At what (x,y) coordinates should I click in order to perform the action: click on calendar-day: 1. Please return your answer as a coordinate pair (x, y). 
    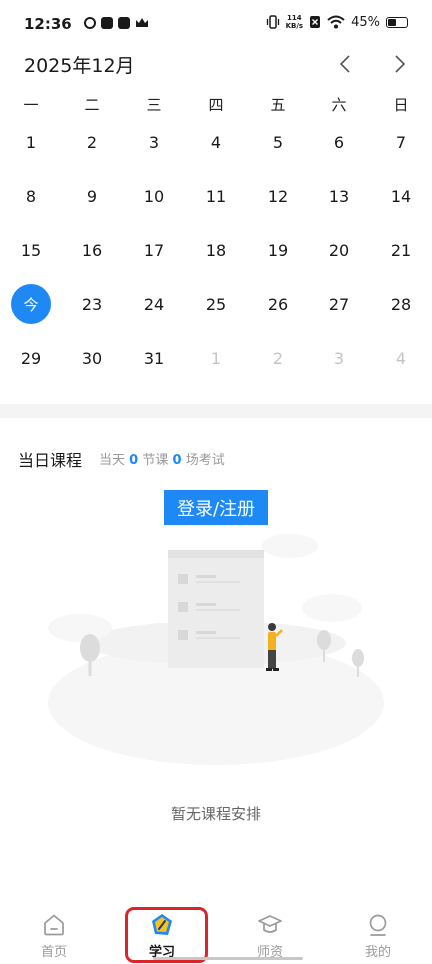
    Looking at the image, I should click on (31, 142).